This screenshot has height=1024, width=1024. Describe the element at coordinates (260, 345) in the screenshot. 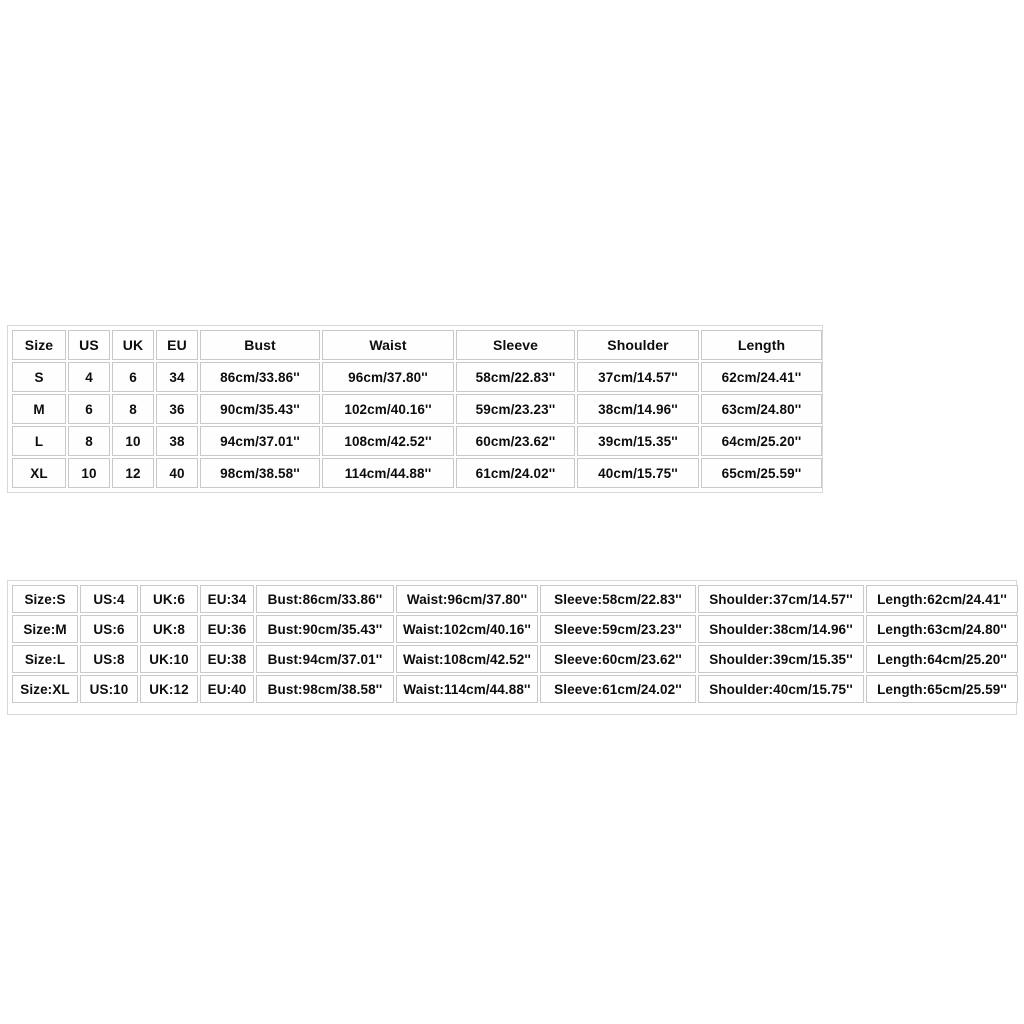

I see `column-header-bust: Bust` at that location.